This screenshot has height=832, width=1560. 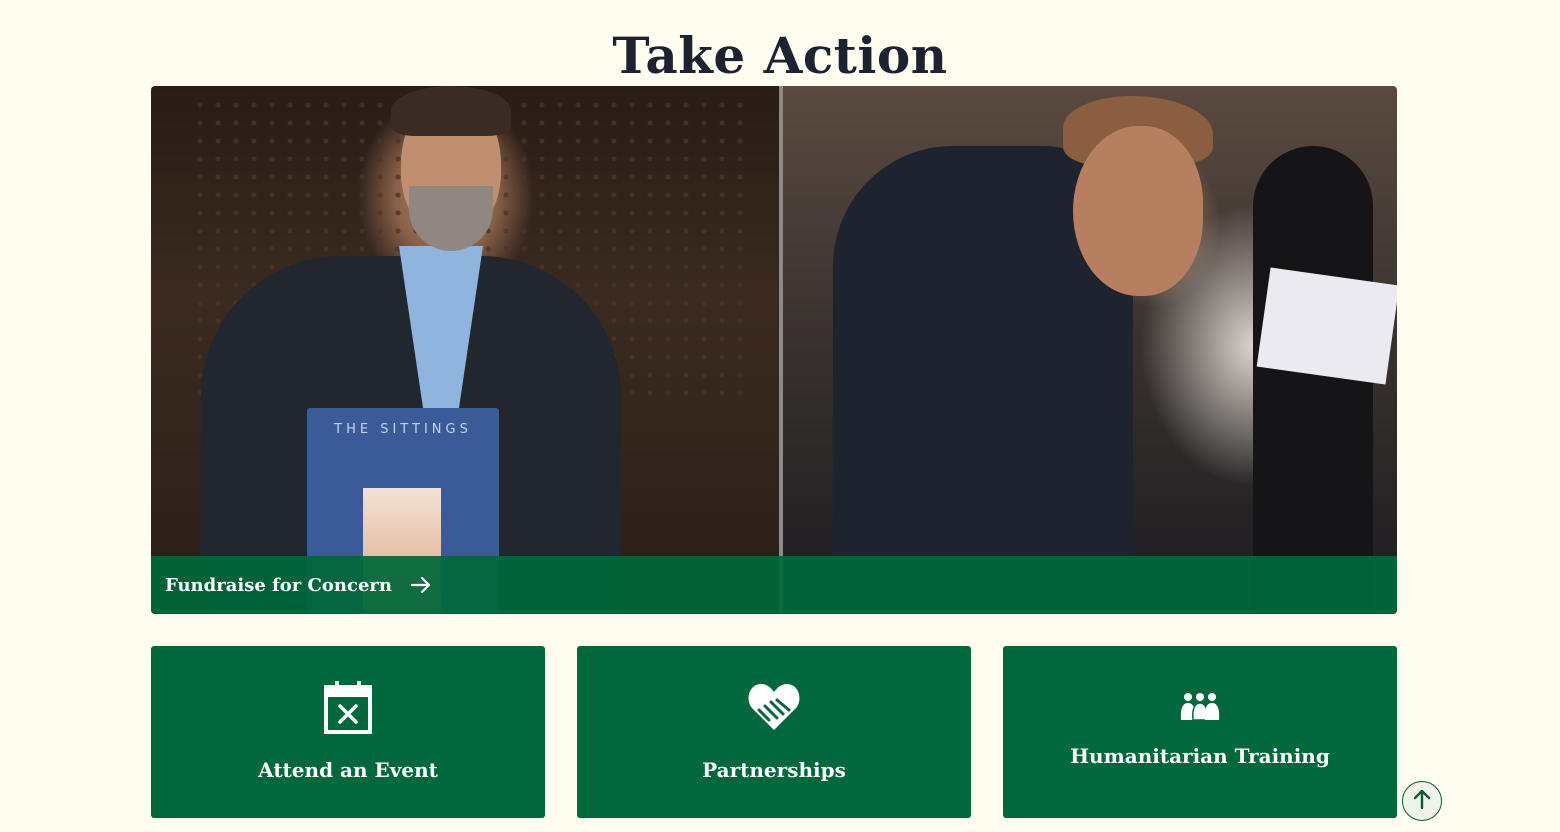 I want to click on attend-event-card: Attend an Event, so click(x=348, y=732).